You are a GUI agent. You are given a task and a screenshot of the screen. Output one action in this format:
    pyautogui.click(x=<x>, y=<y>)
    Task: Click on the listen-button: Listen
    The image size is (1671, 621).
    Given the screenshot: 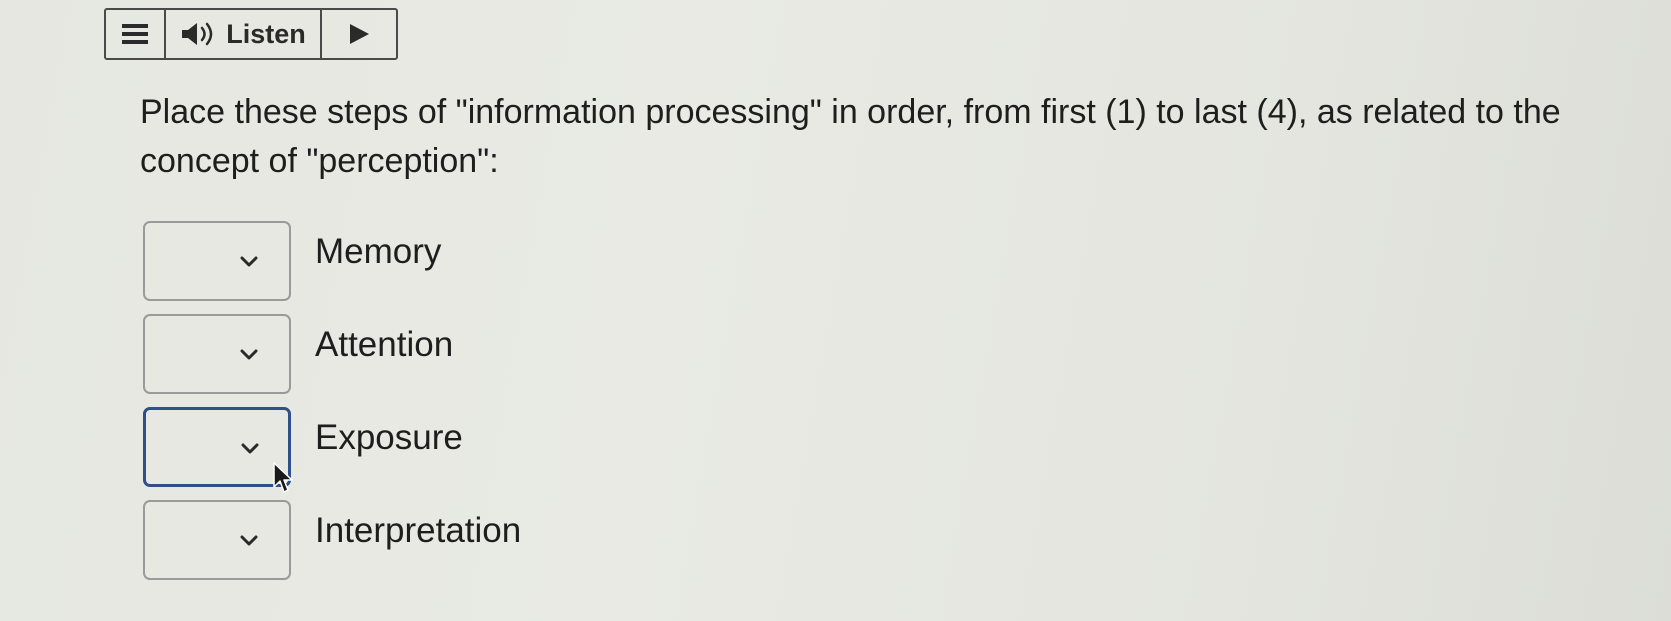 What is the action you would take?
    pyautogui.click(x=244, y=34)
    